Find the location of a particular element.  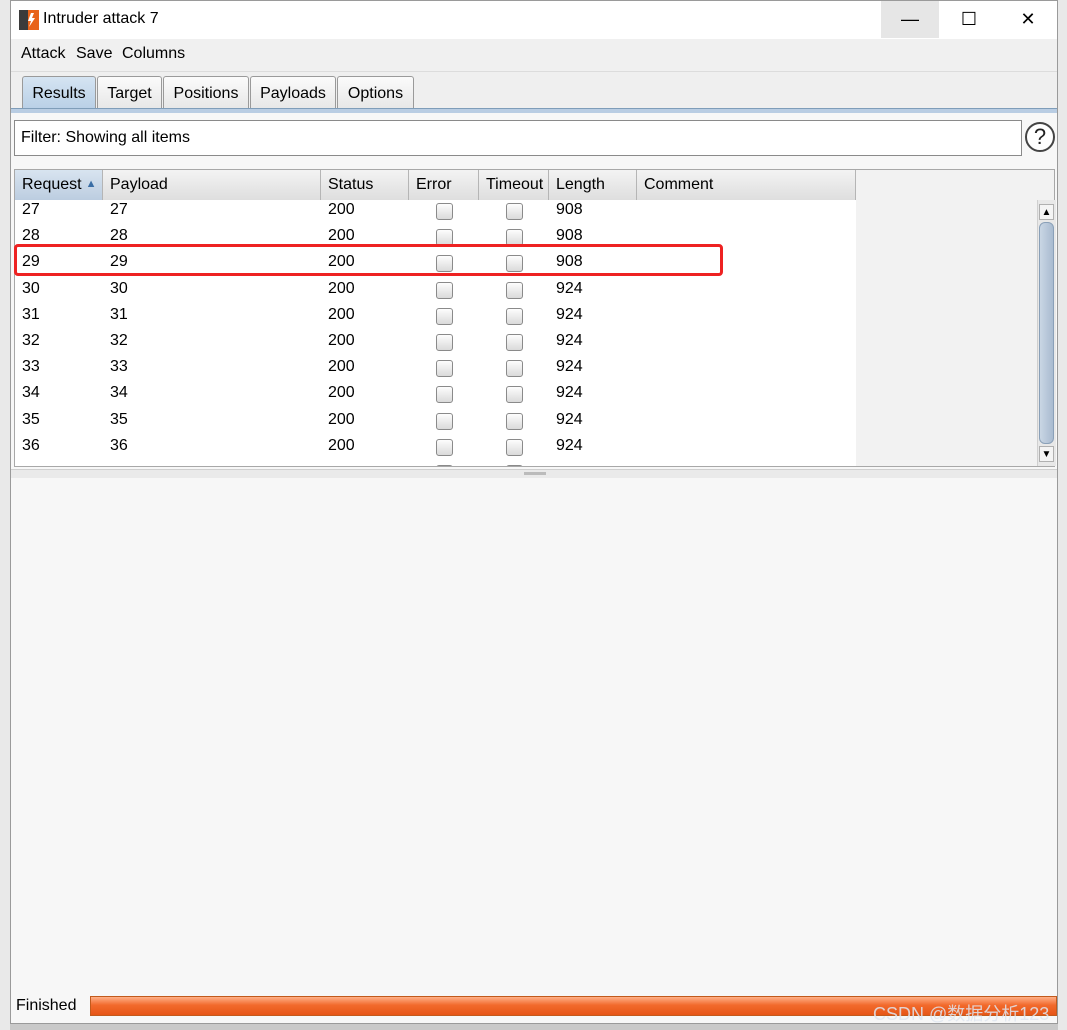

cell-payload: 34 is located at coordinates (119, 393).